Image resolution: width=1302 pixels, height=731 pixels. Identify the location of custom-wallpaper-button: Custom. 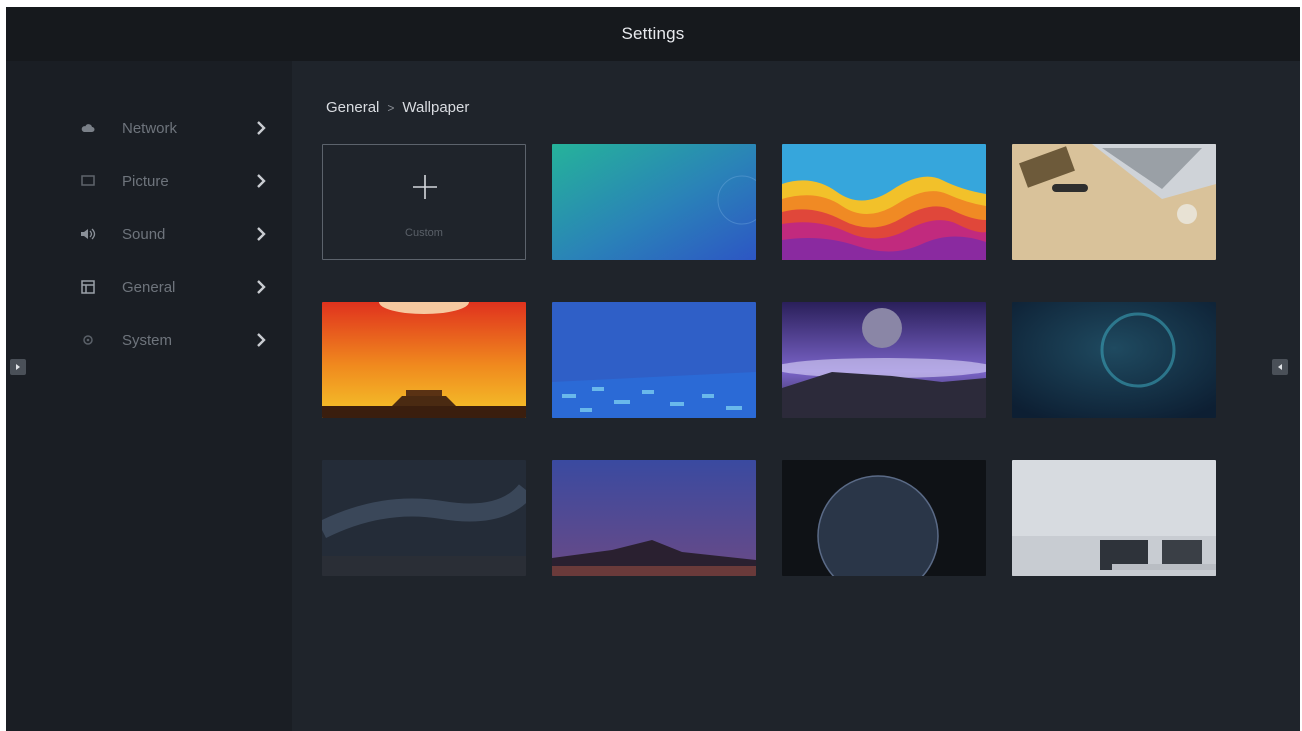
(424, 202).